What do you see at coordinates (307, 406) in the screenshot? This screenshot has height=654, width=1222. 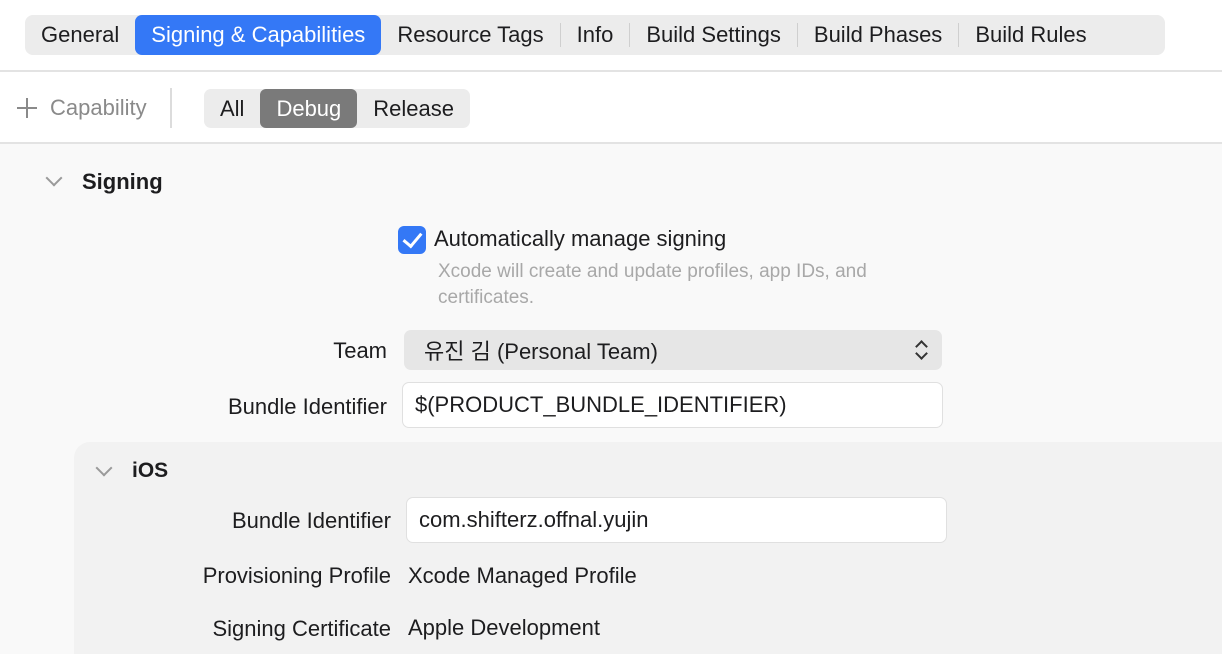 I see `bundle-identifier-label: Bundle Identifier` at bounding box center [307, 406].